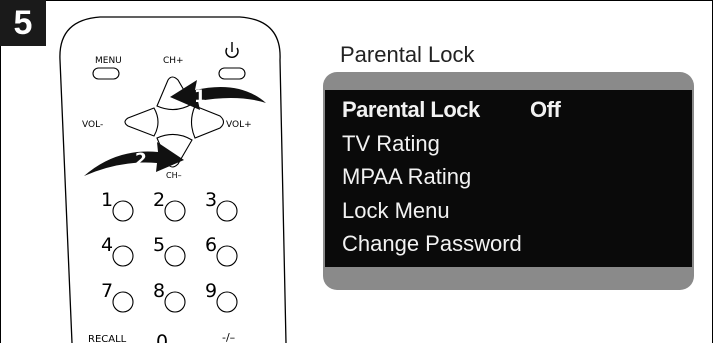 The height and width of the screenshot is (343, 713). Describe the element at coordinates (411, 110) in the screenshot. I see `menu-item-parental-lock: Parental Lock` at that location.